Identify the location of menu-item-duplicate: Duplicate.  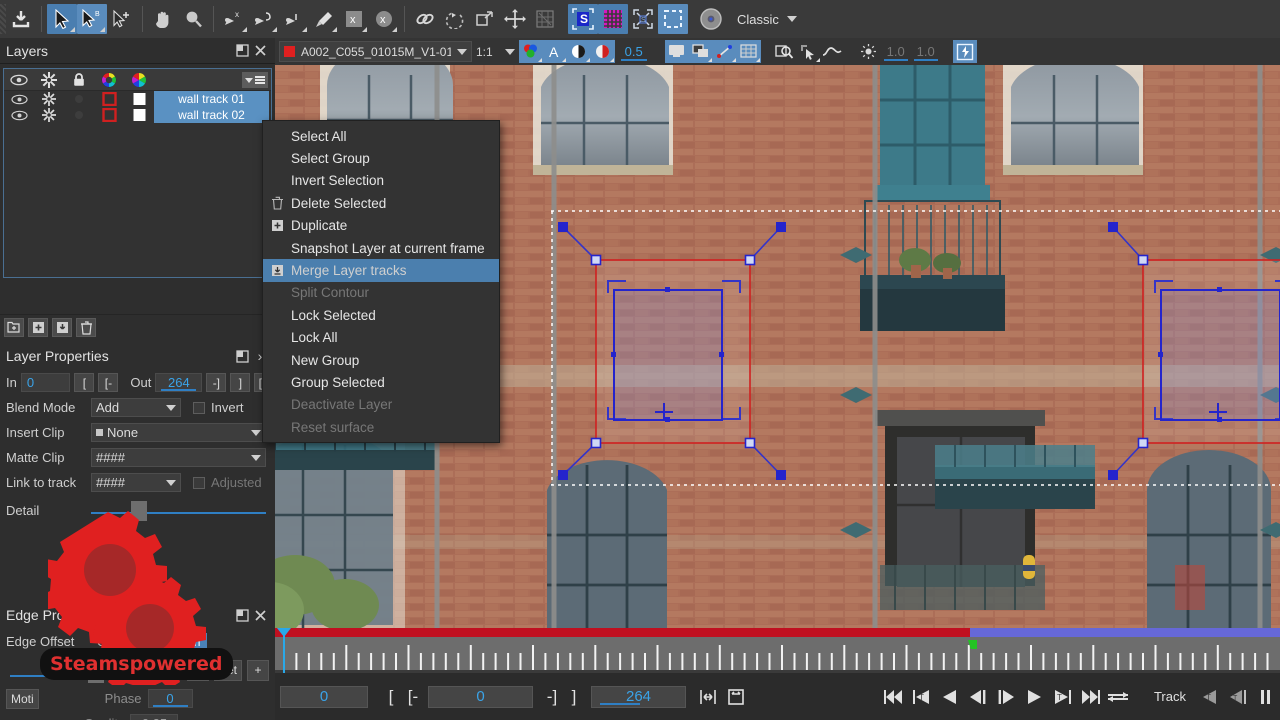
(381, 226).